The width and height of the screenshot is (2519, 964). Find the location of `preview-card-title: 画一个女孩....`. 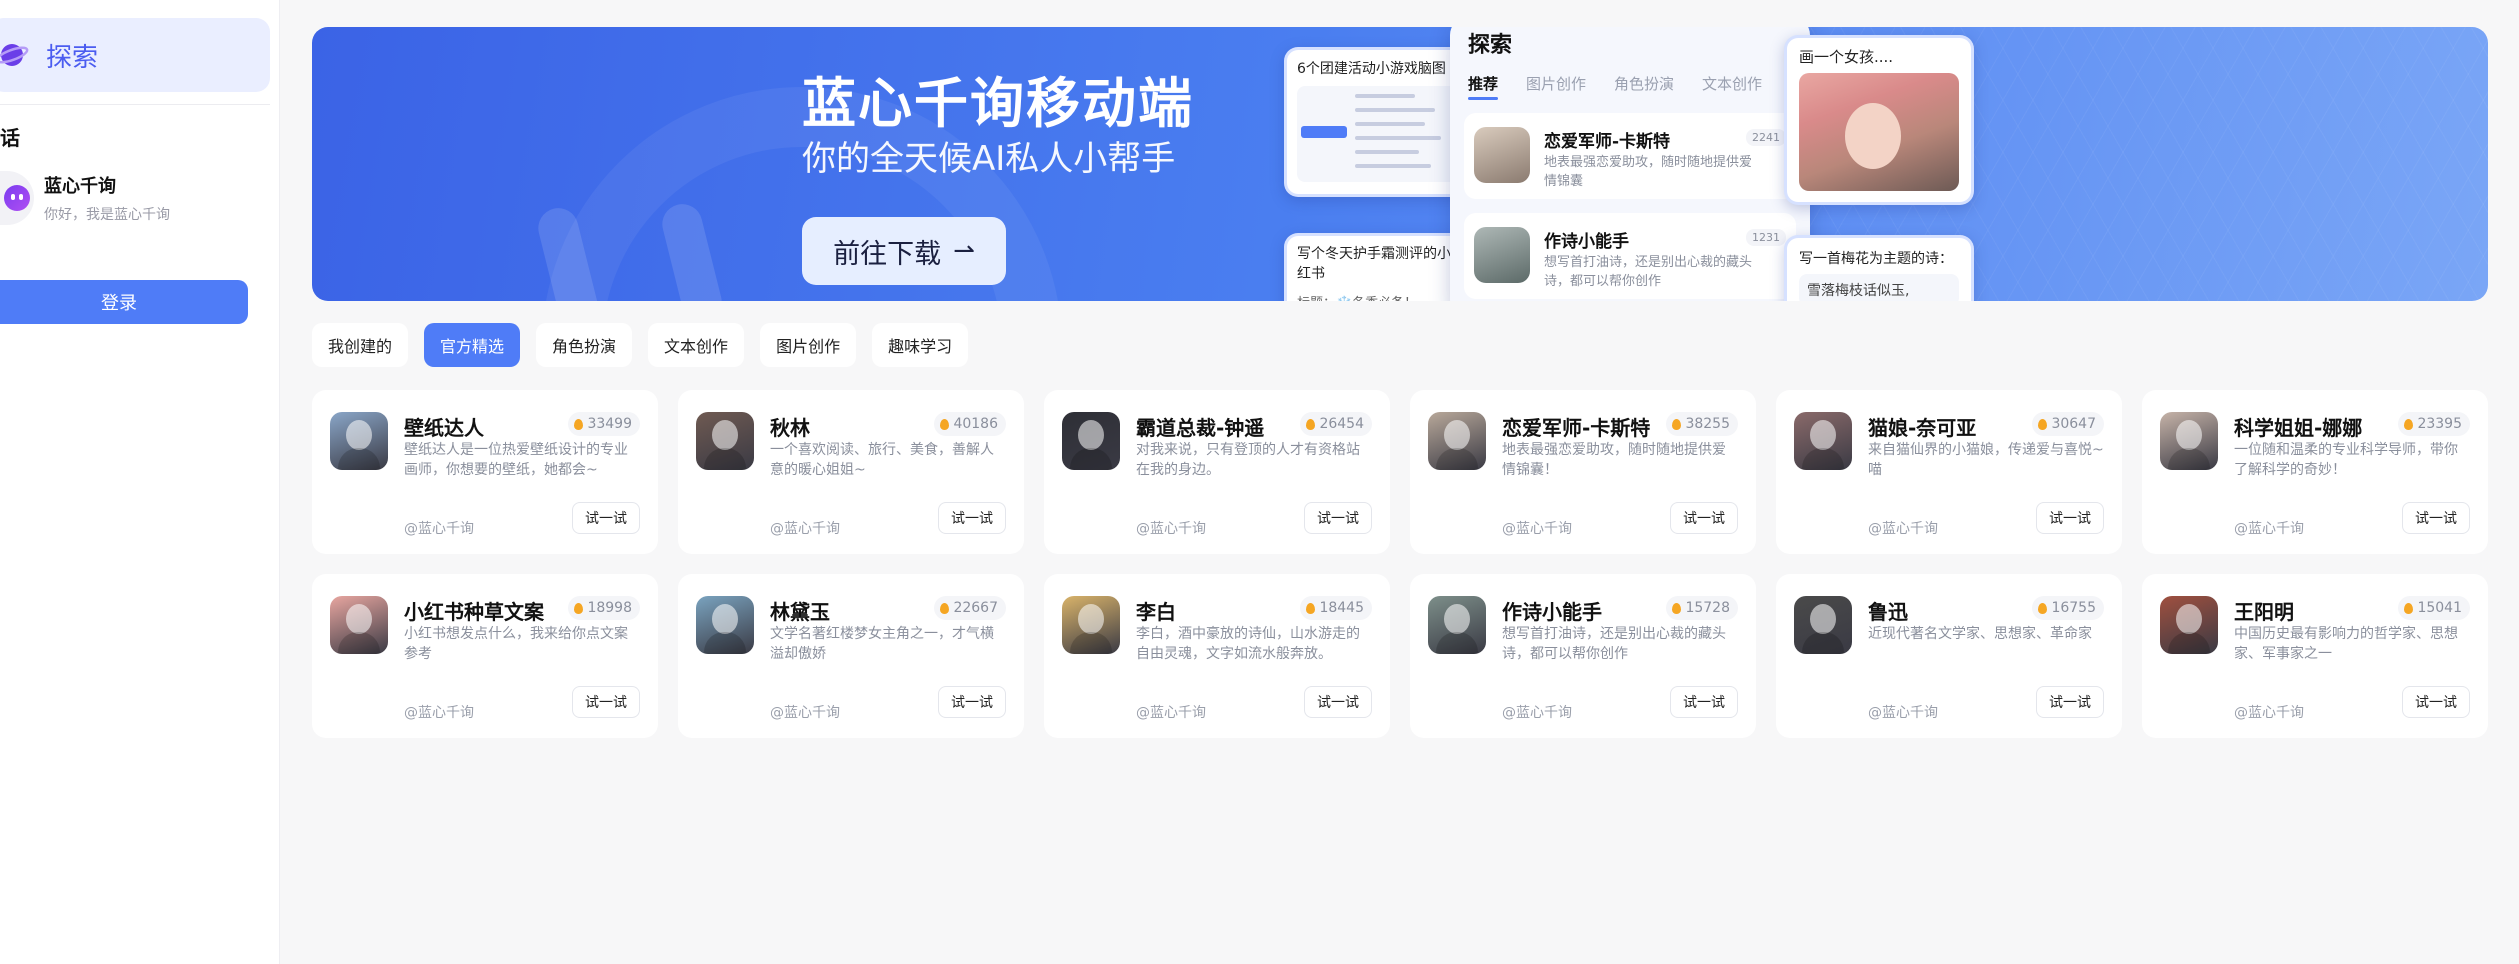

preview-card-title: 画一个女孩.... is located at coordinates (1846, 57).